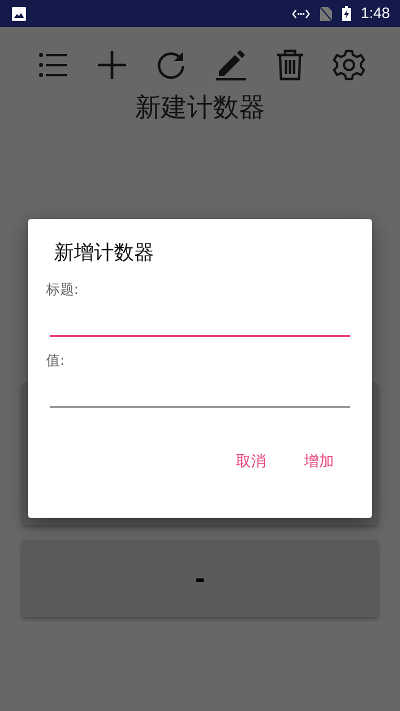  Describe the element at coordinates (326, 13) in the screenshot. I see `no-sim-icon` at that location.